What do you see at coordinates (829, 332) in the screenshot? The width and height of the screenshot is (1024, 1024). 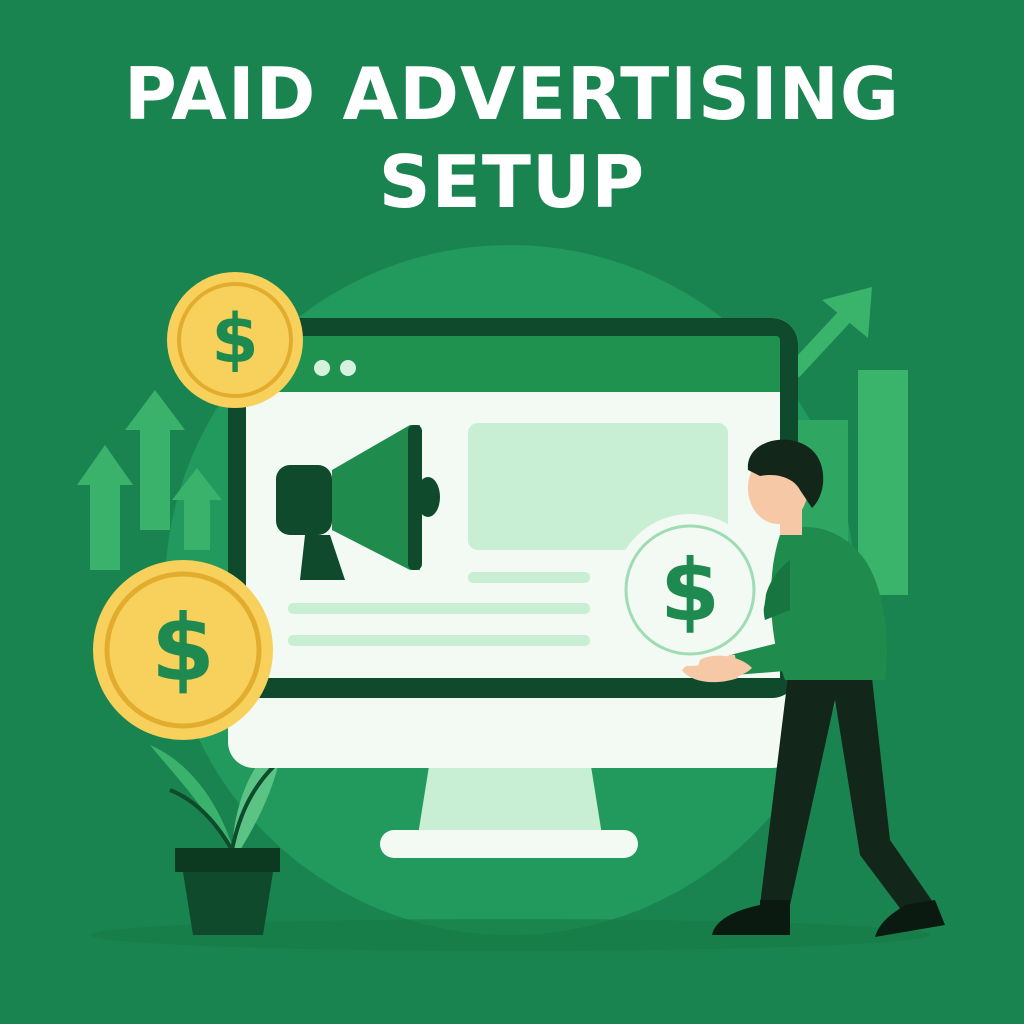 I see `growth-arrow-icon` at bounding box center [829, 332].